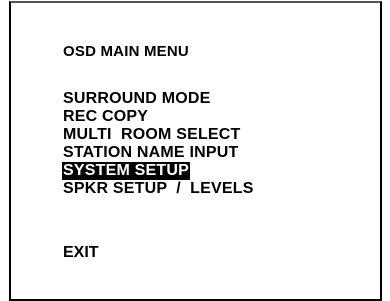  Describe the element at coordinates (158, 135) in the screenshot. I see `menu-item-multi-room-select: MULTI ROOM SELECT` at that location.